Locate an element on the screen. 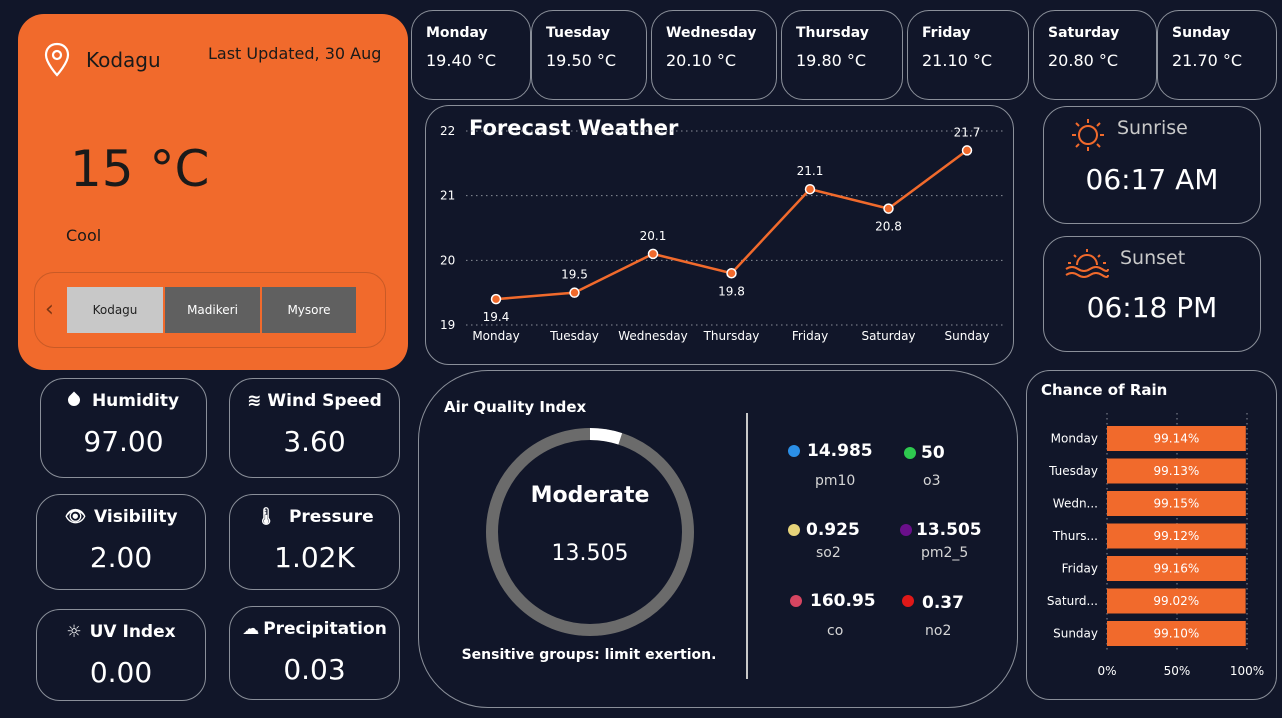 The height and width of the screenshot is (718, 1282). data-label: 99.12% is located at coordinates (1177, 536).